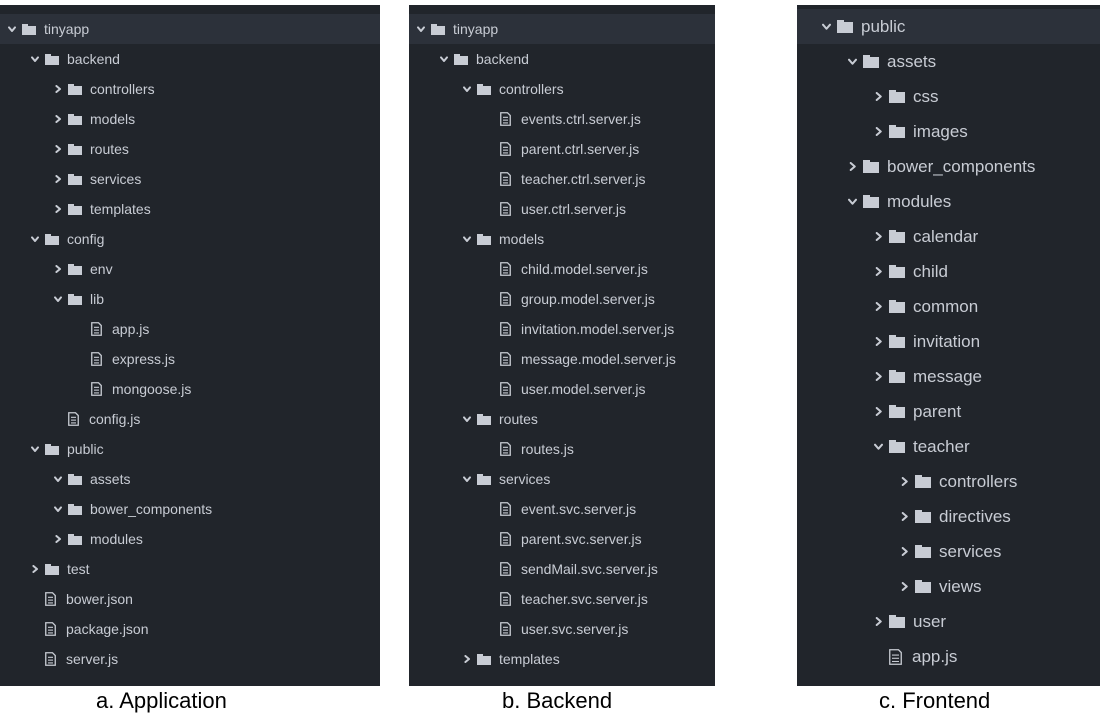 The width and height of the screenshot is (1100, 715). Describe the element at coordinates (562, 359) in the screenshot. I see `tree-file-message-model-server-js: message.model.server.js` at that location.